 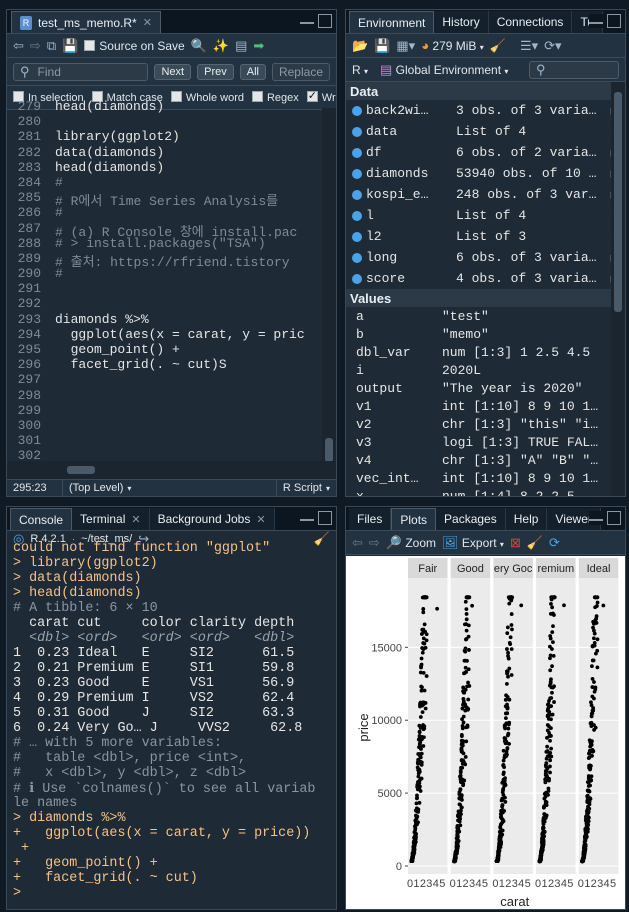 What do you see at coordinates (164, 379) in the screenshot?
I see `code-line: 297` at bounding box center [164, 379].